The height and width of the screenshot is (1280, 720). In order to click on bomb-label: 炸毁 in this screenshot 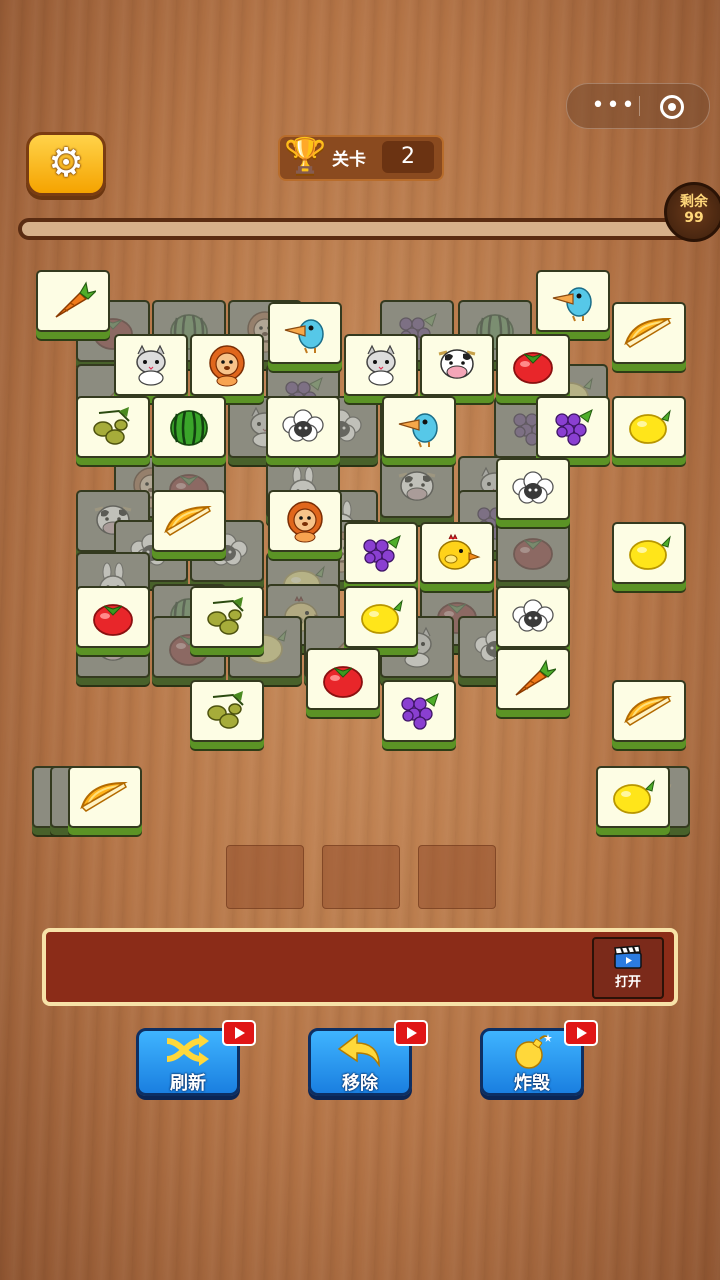, I will do `click(532, 1083)`.